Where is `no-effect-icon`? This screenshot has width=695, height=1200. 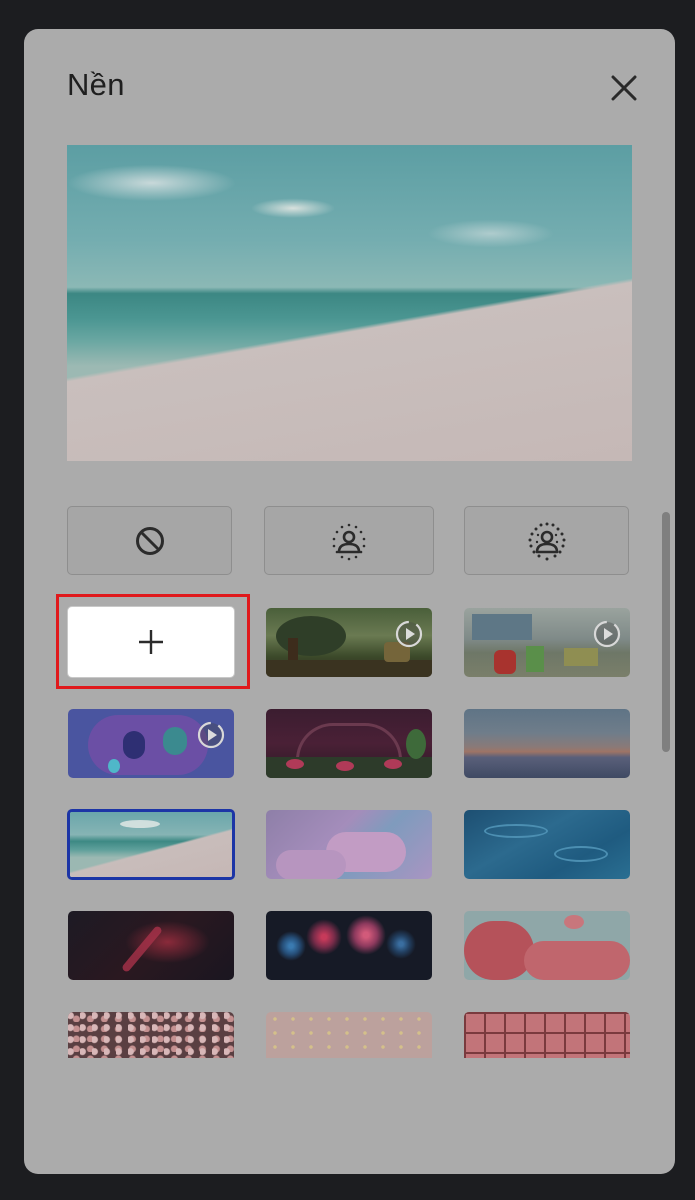 no-effect-icon is located at coordinates (149, 540).